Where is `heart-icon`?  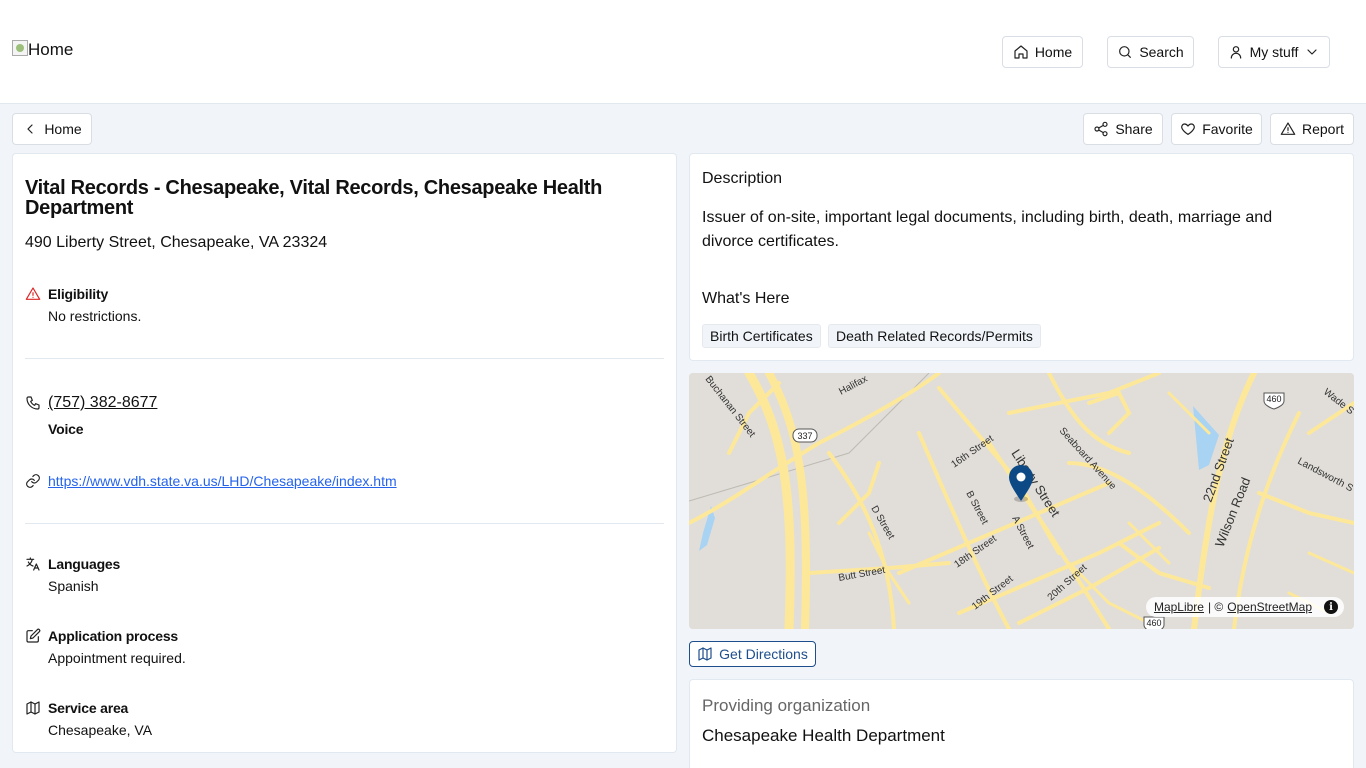 heart-icon is located at coordinates (1188, 129).